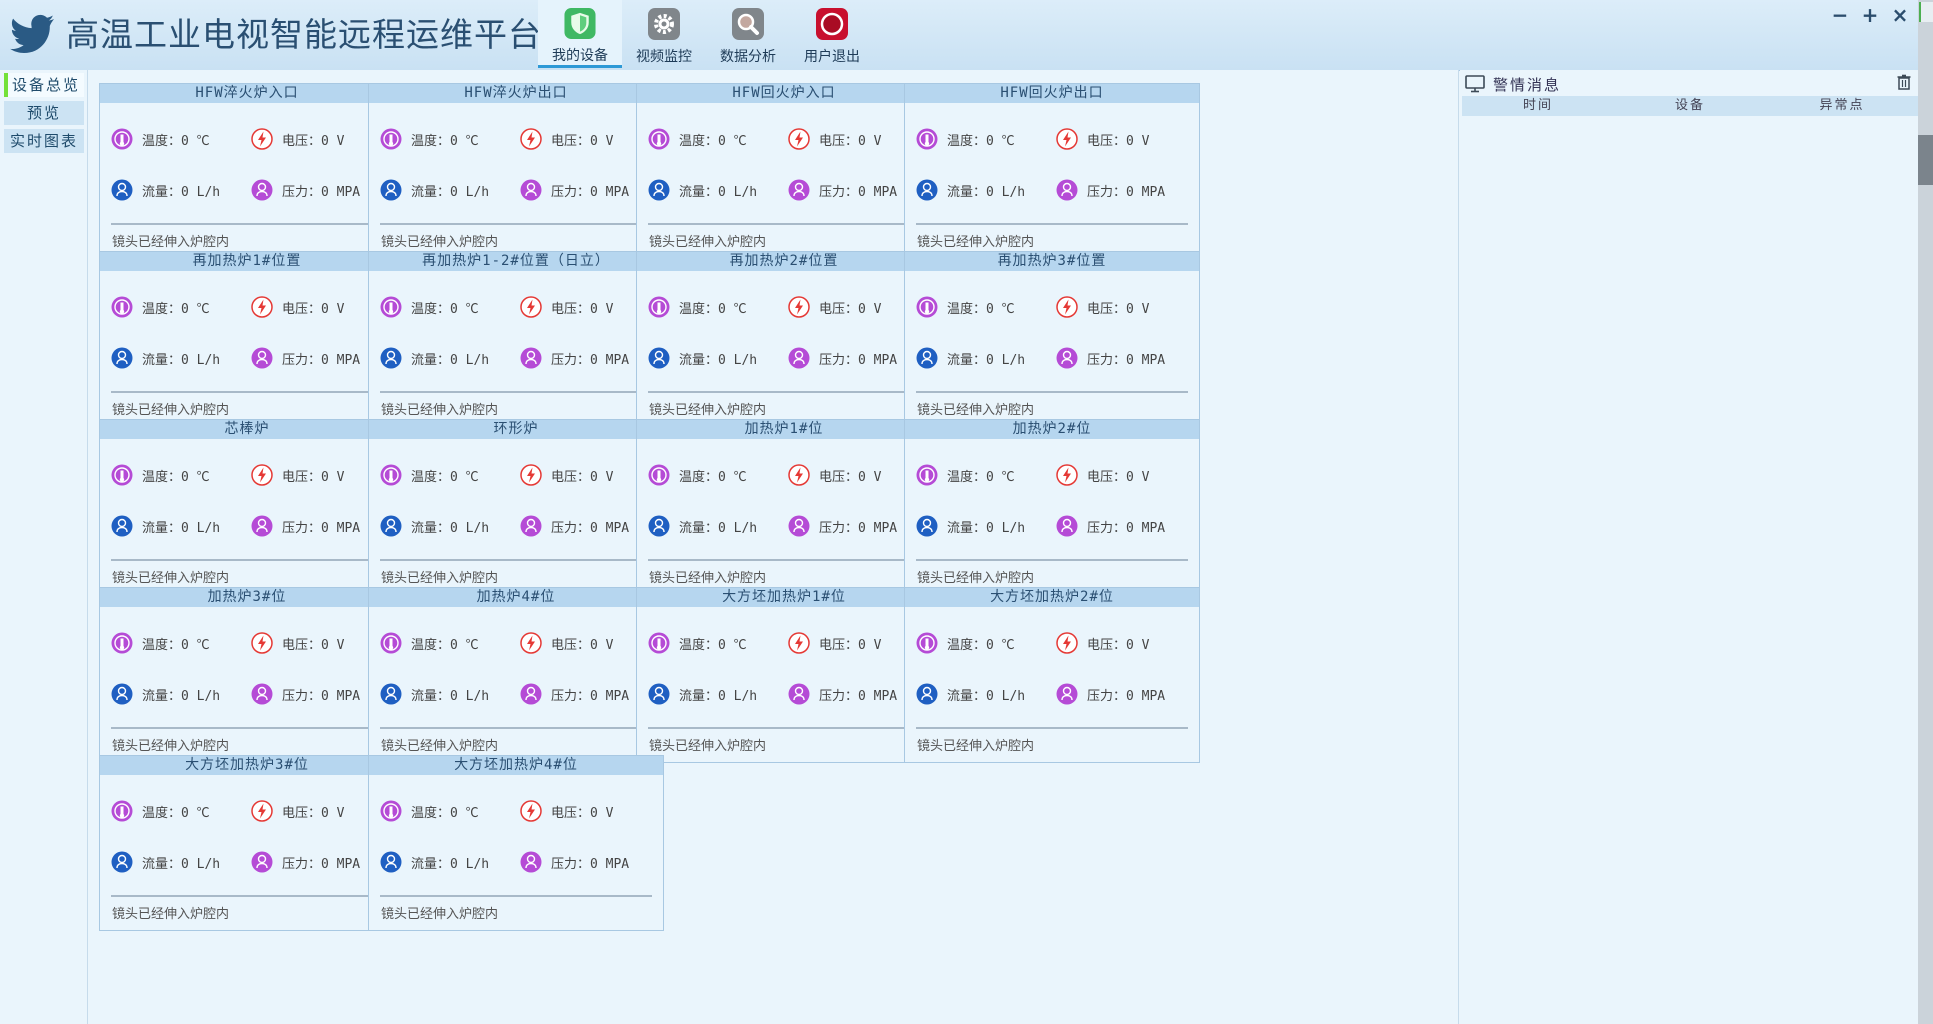 This screenshot has width=1933, height=1024. What do you see at coordinates (44, 113) in the screenshot?
I see `sidebar-item-preview: 预览` at bounding box center [44, 113].